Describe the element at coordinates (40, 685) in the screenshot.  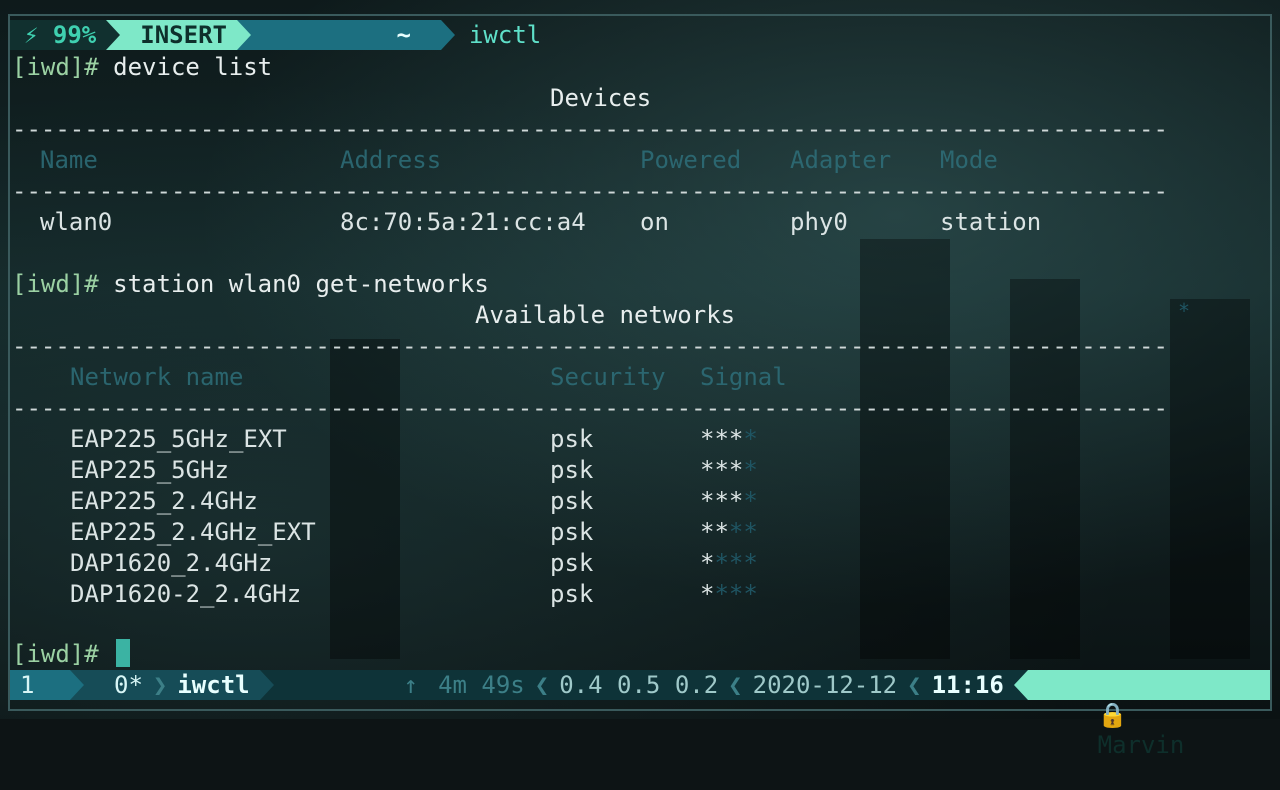
I see `session-number: 1` at that location.